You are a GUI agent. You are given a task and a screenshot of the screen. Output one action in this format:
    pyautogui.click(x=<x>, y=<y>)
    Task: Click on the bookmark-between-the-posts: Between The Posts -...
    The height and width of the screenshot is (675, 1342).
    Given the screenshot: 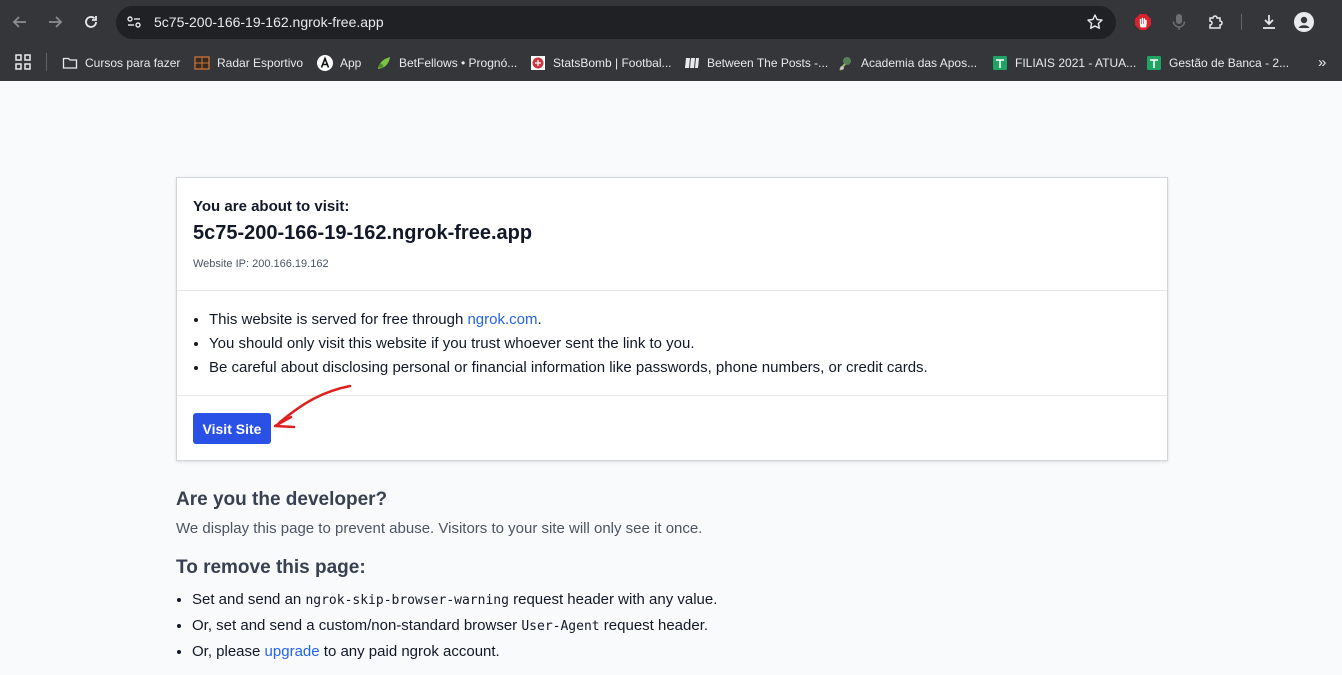 What is the action you would take?
    pyautogui.click(x=756, y=63)
    